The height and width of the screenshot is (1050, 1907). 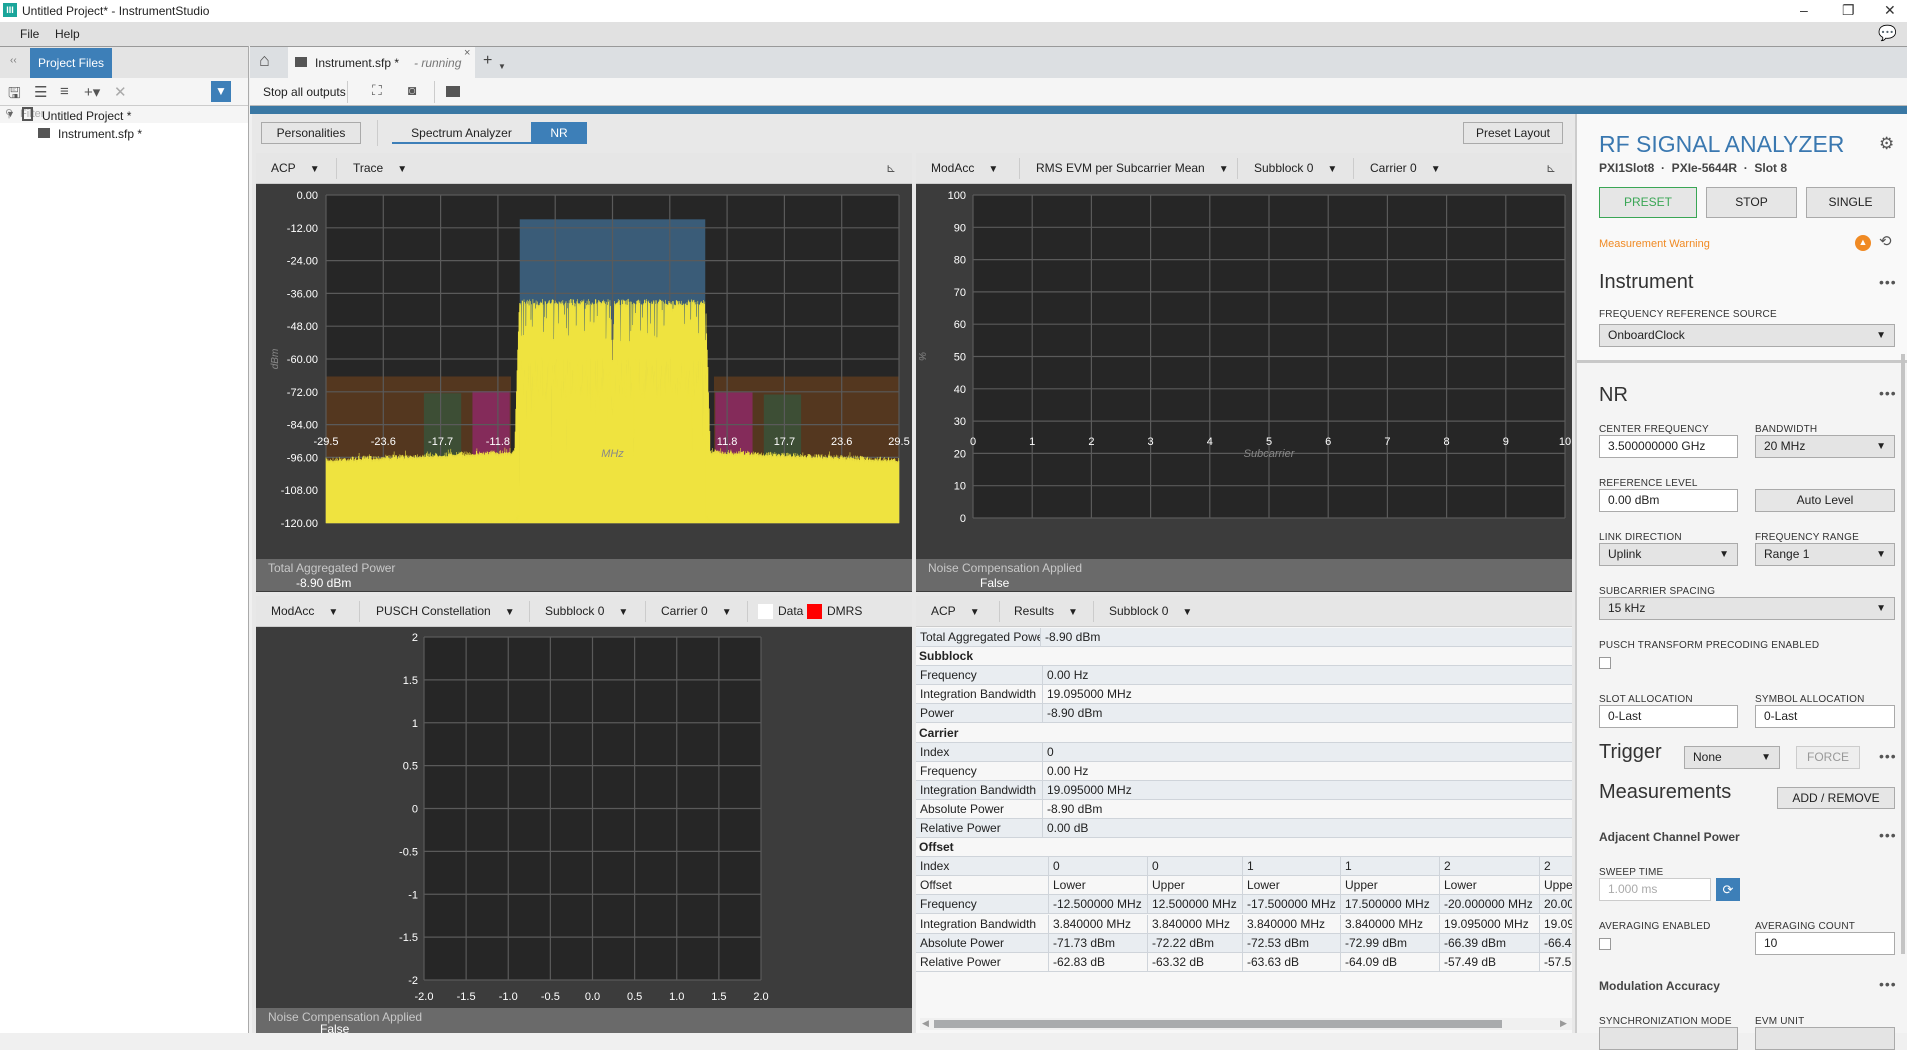 I want to click on slot-allocation-input: 0-Last, so click(x=1668, y=716).